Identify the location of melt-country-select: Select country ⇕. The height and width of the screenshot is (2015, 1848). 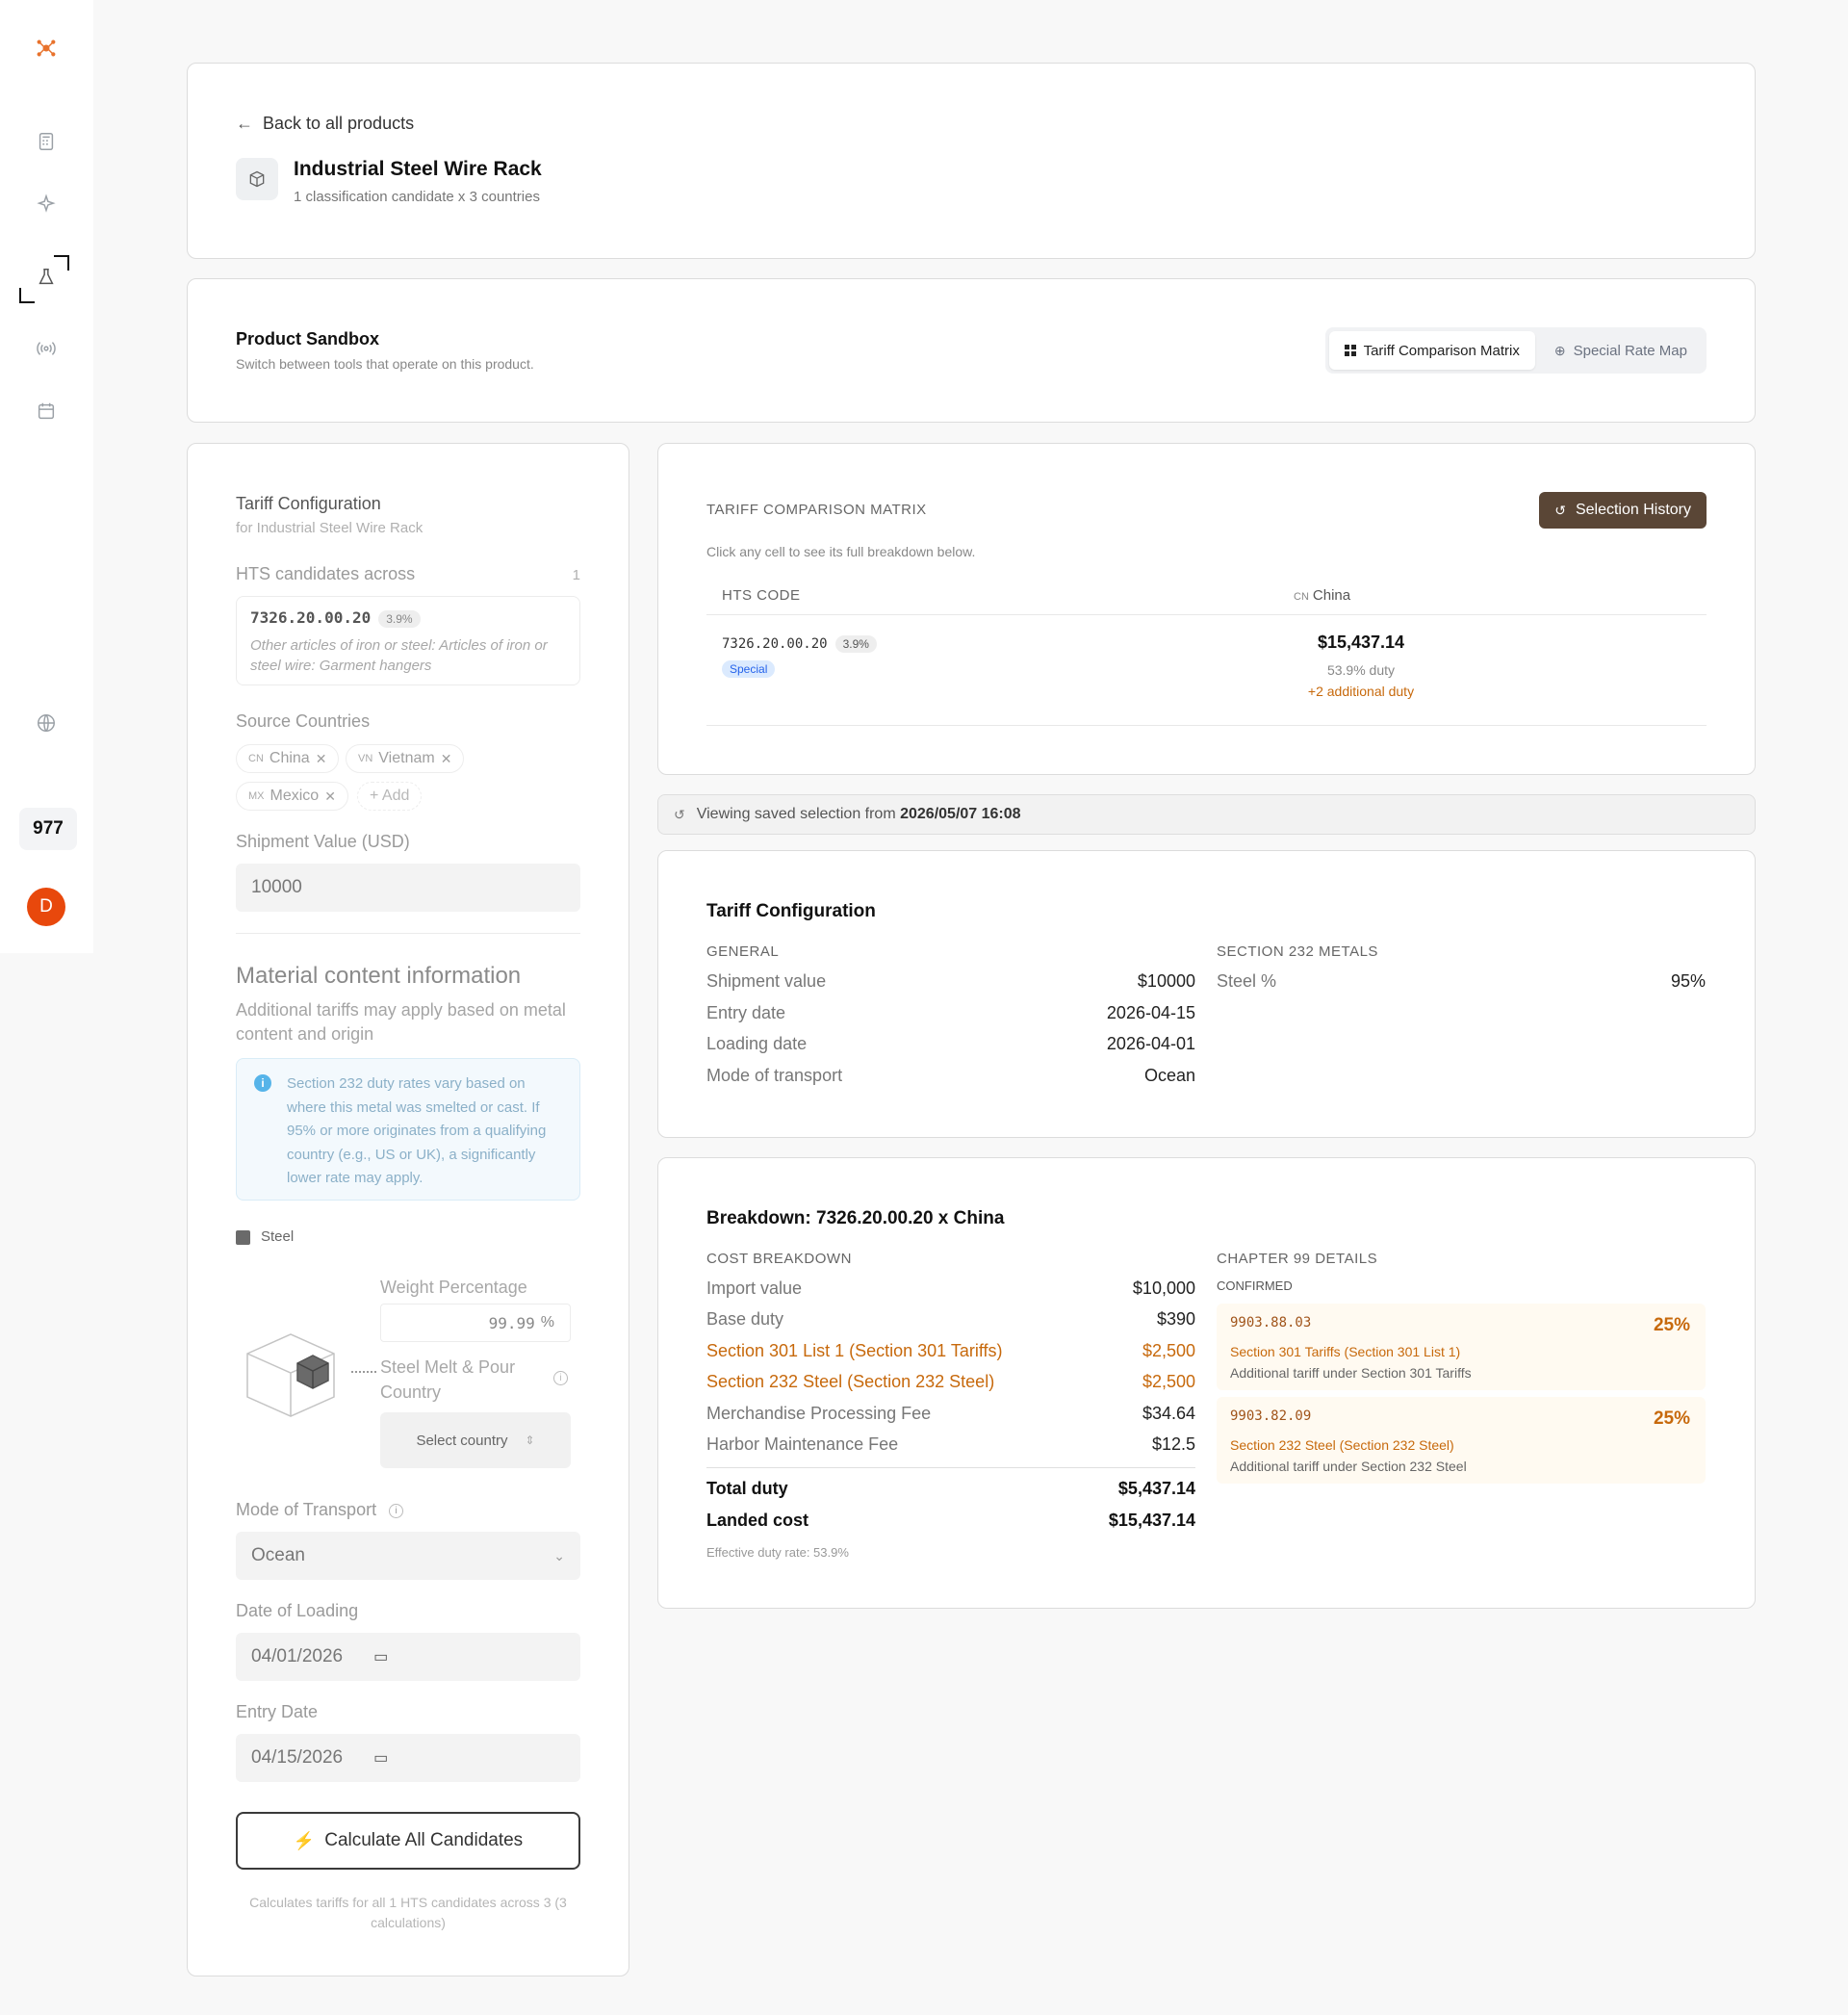
(475, 1440).